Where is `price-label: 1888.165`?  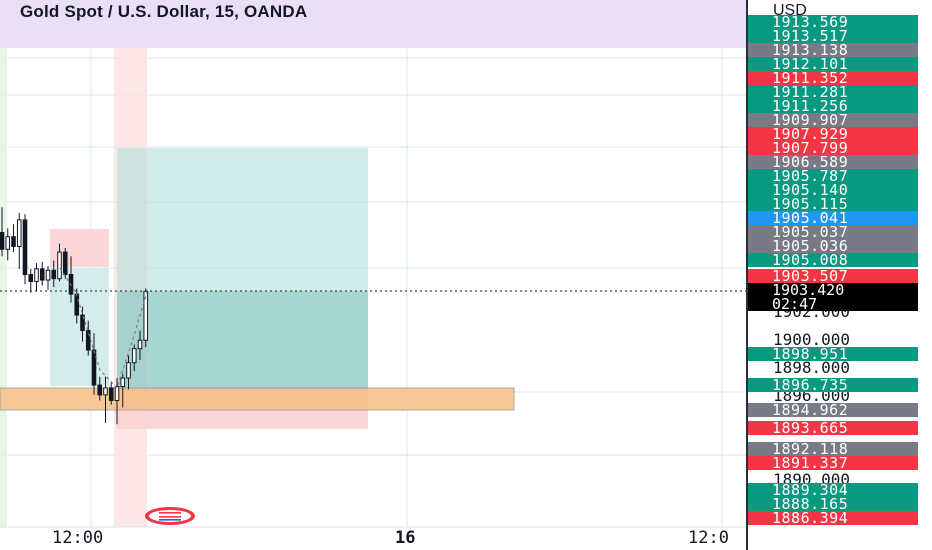 price-label: 1888.165 is located at coordinates (833, 504).